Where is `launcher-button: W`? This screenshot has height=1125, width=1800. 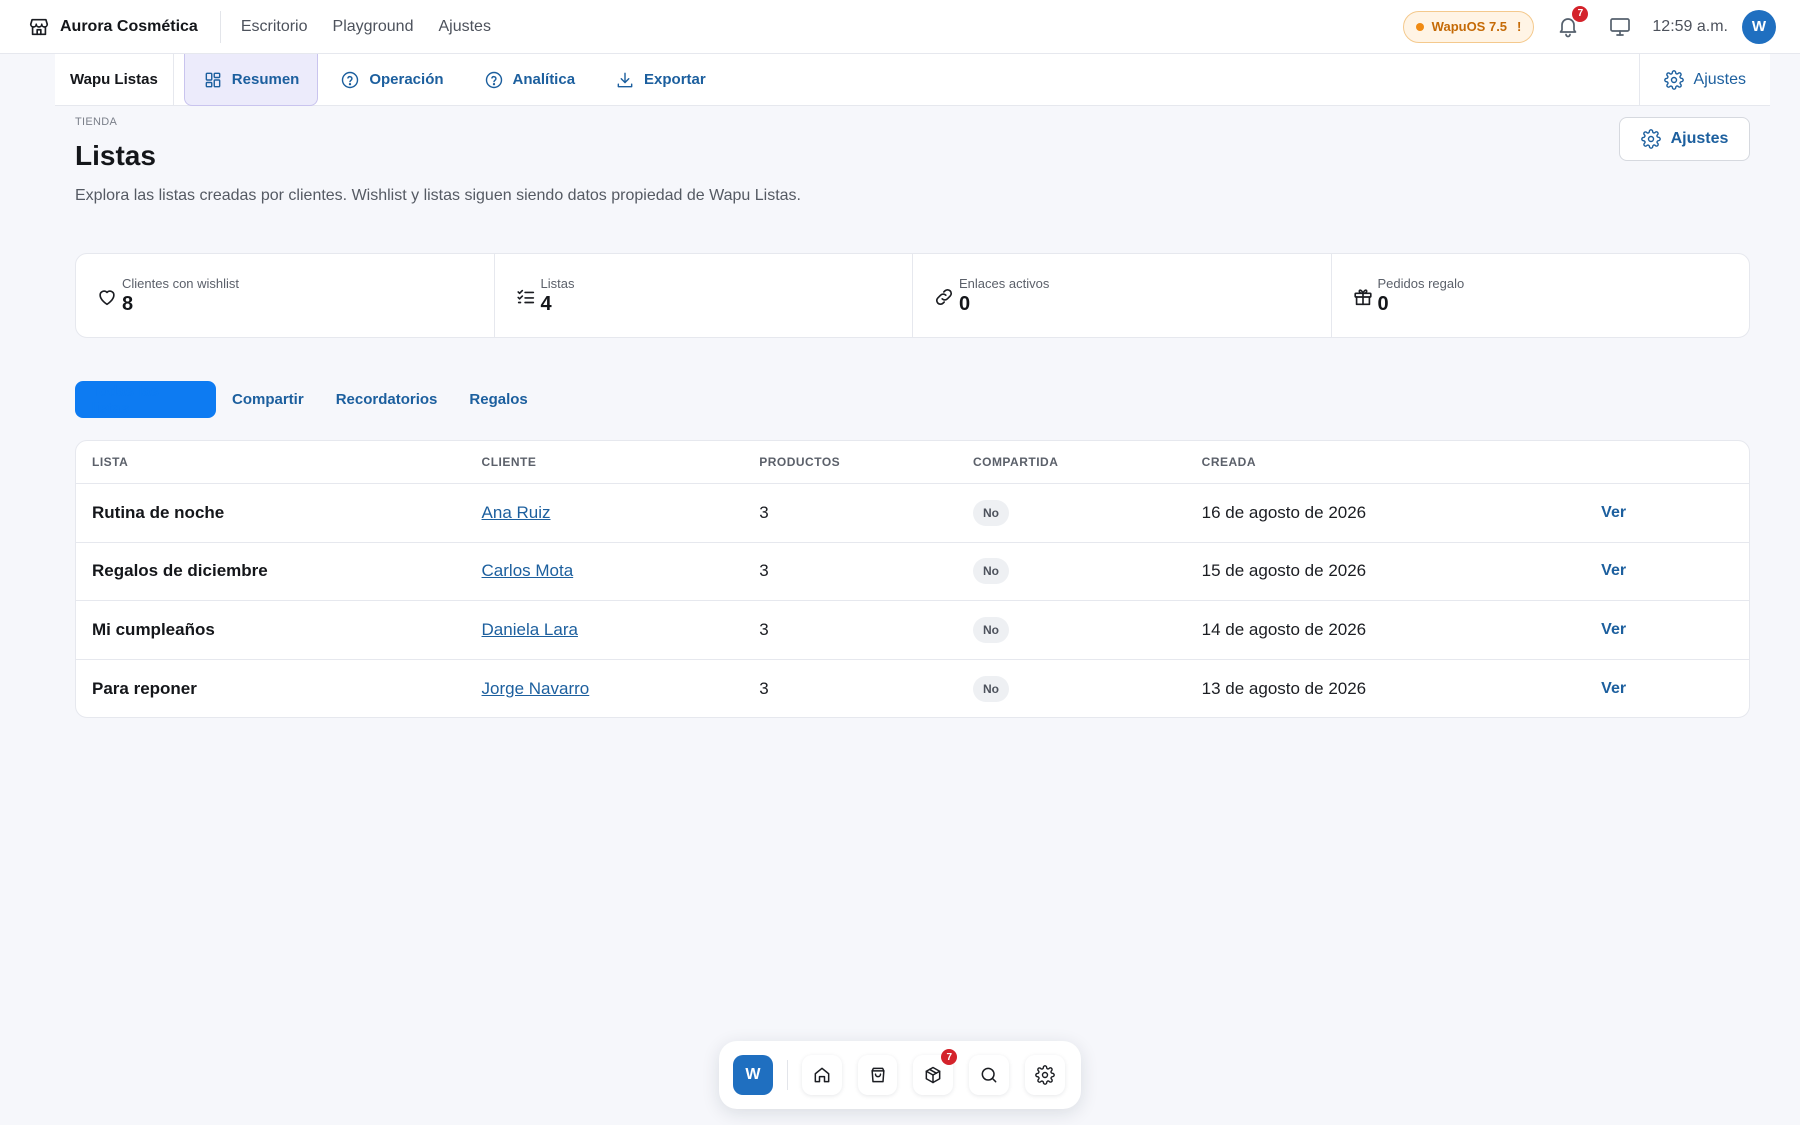 launcher-button: W is located at coordinates (753, 1075).